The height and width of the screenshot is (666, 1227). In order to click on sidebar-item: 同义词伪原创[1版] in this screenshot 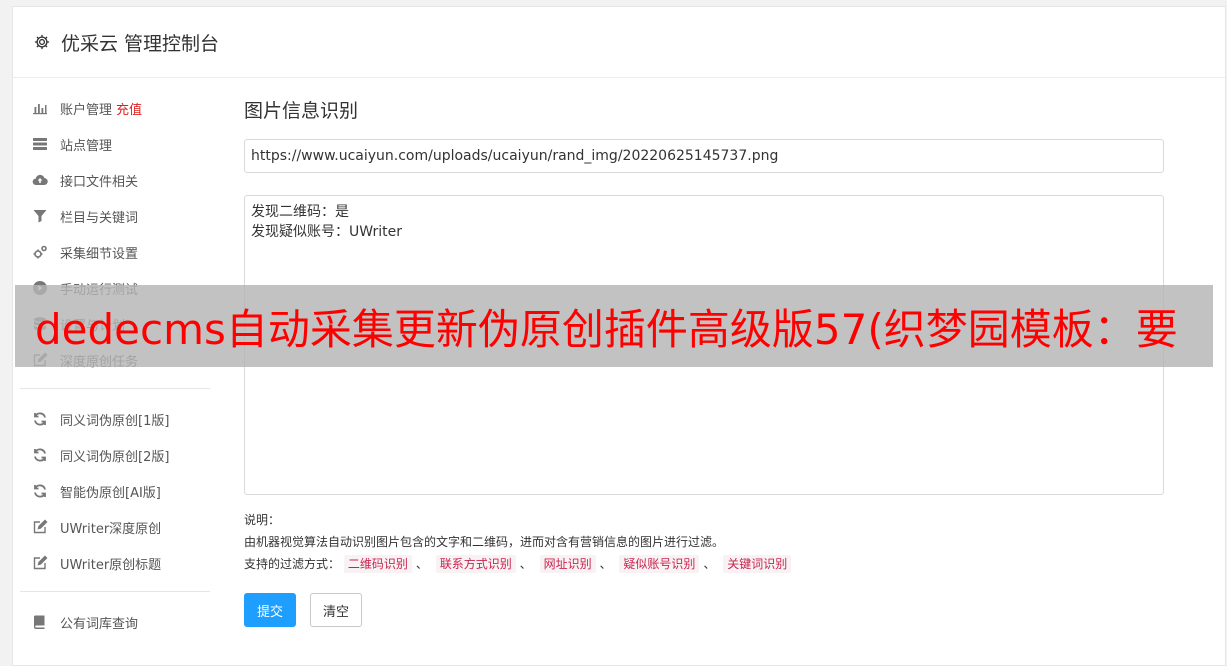, I will do `click(115, 419)`.